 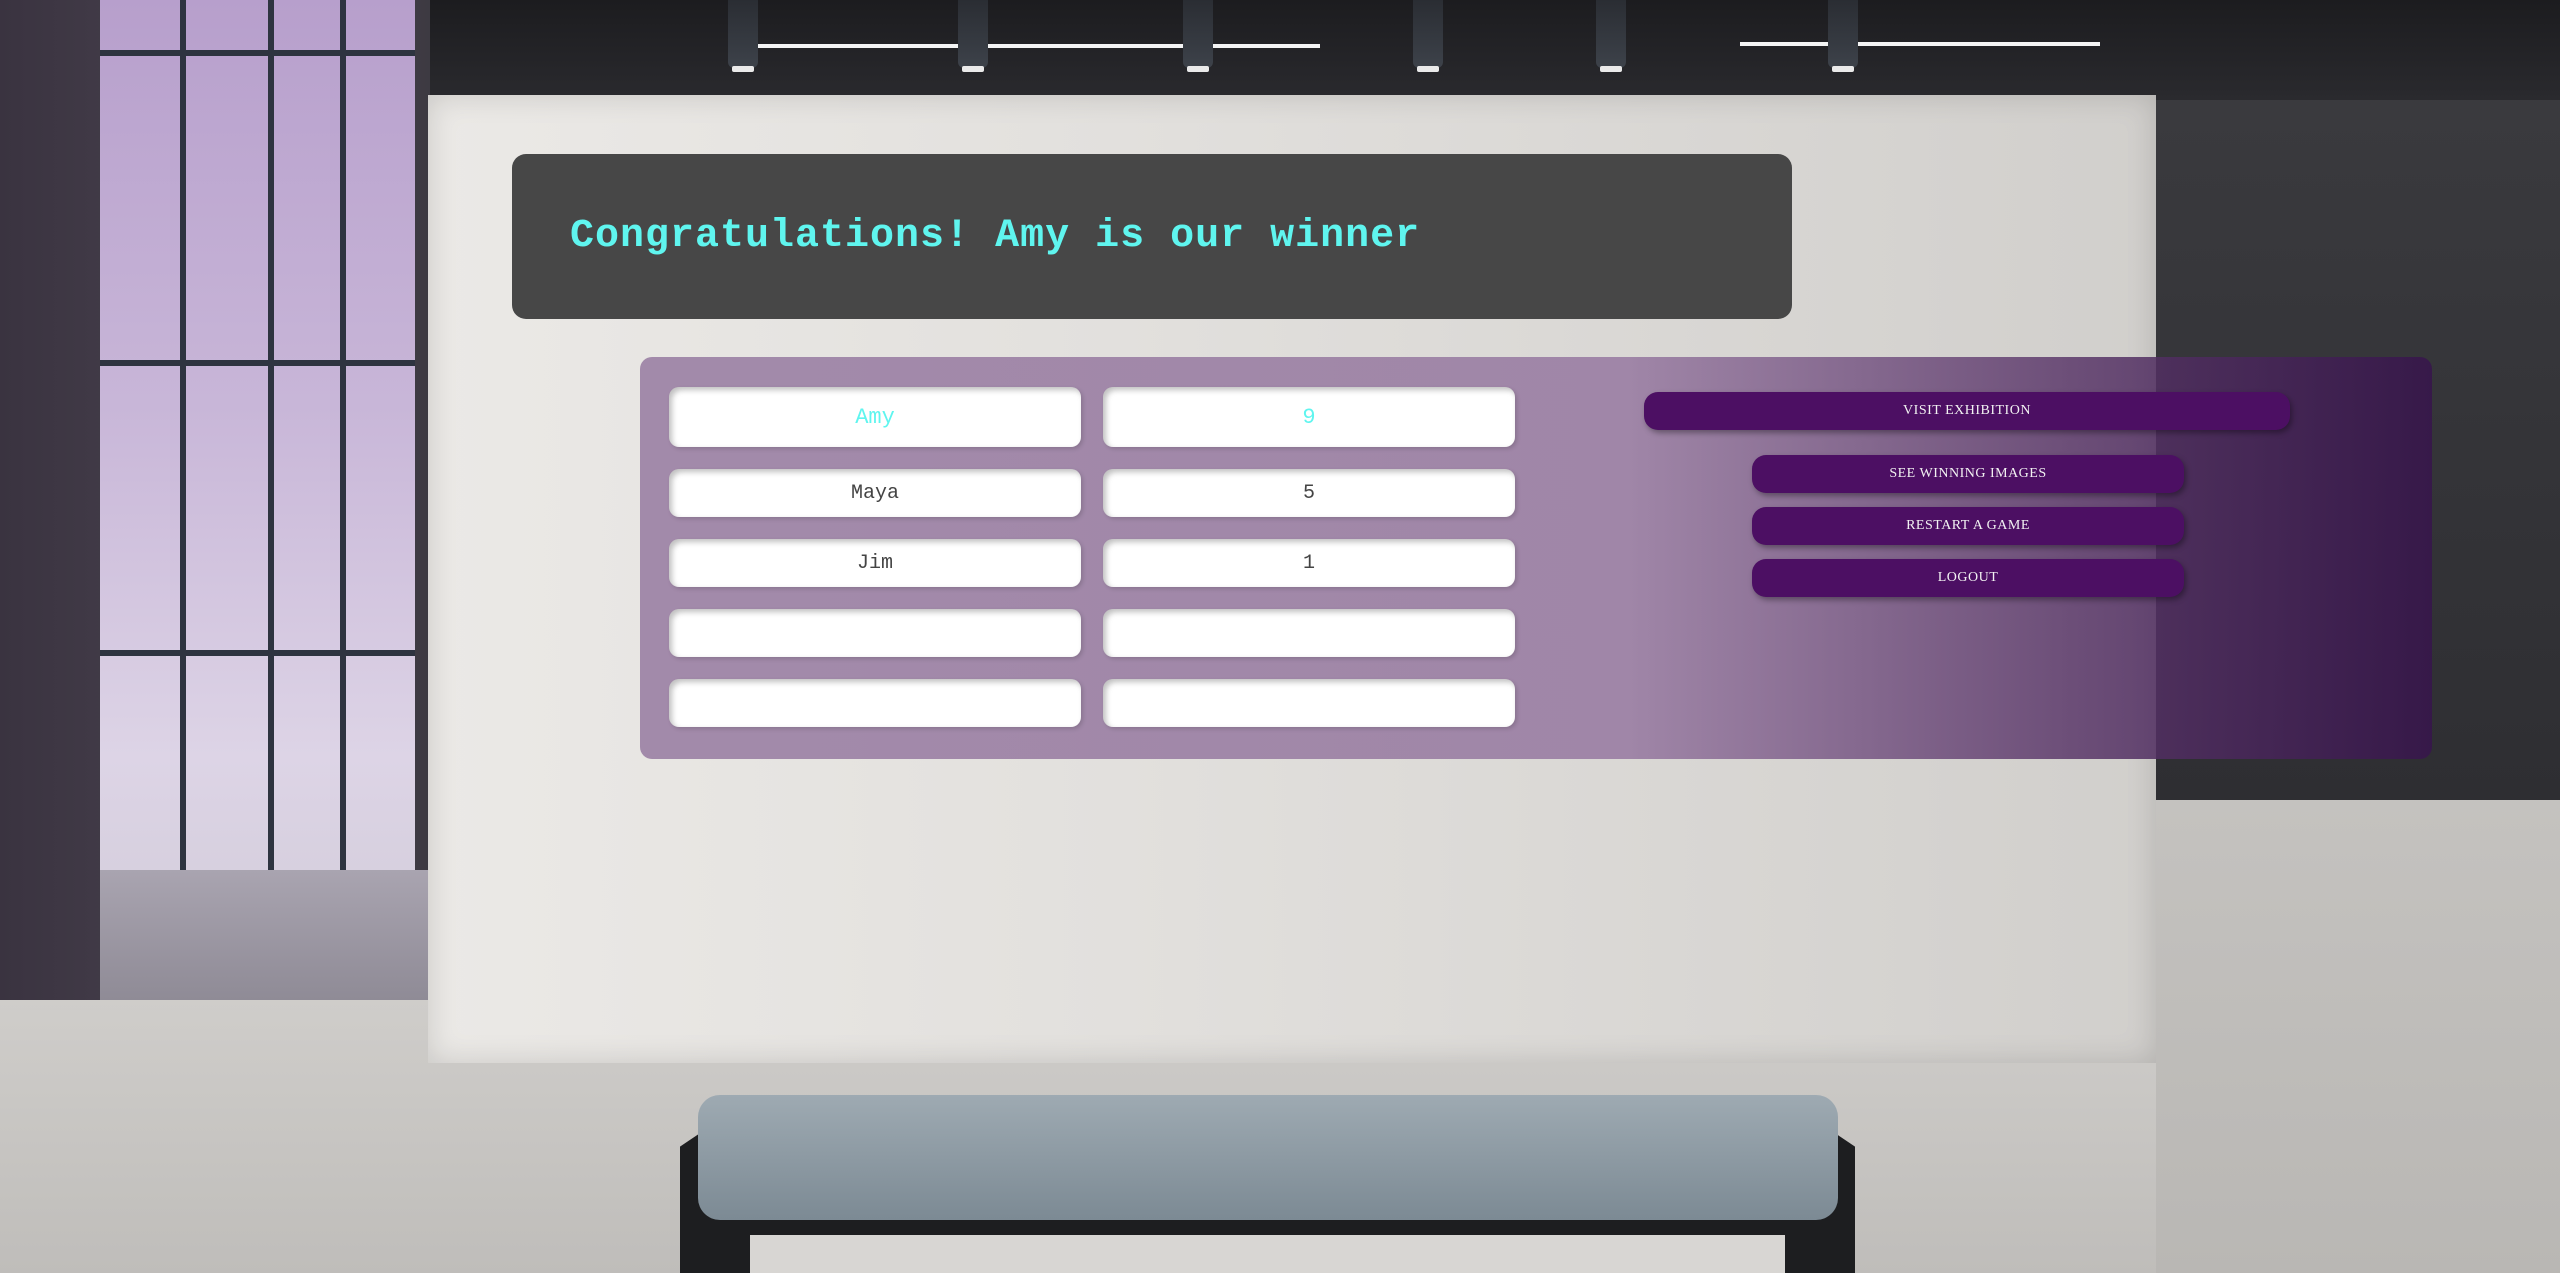 I want to click on player-score-cell: 1, so click(x=1309, y=563).